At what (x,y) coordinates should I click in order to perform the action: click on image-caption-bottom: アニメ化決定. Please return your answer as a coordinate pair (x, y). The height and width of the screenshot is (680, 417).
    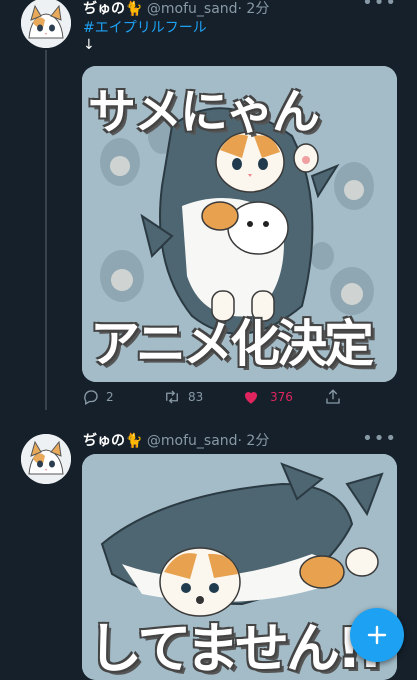
    Looking at the image, I should click on (232, 344).